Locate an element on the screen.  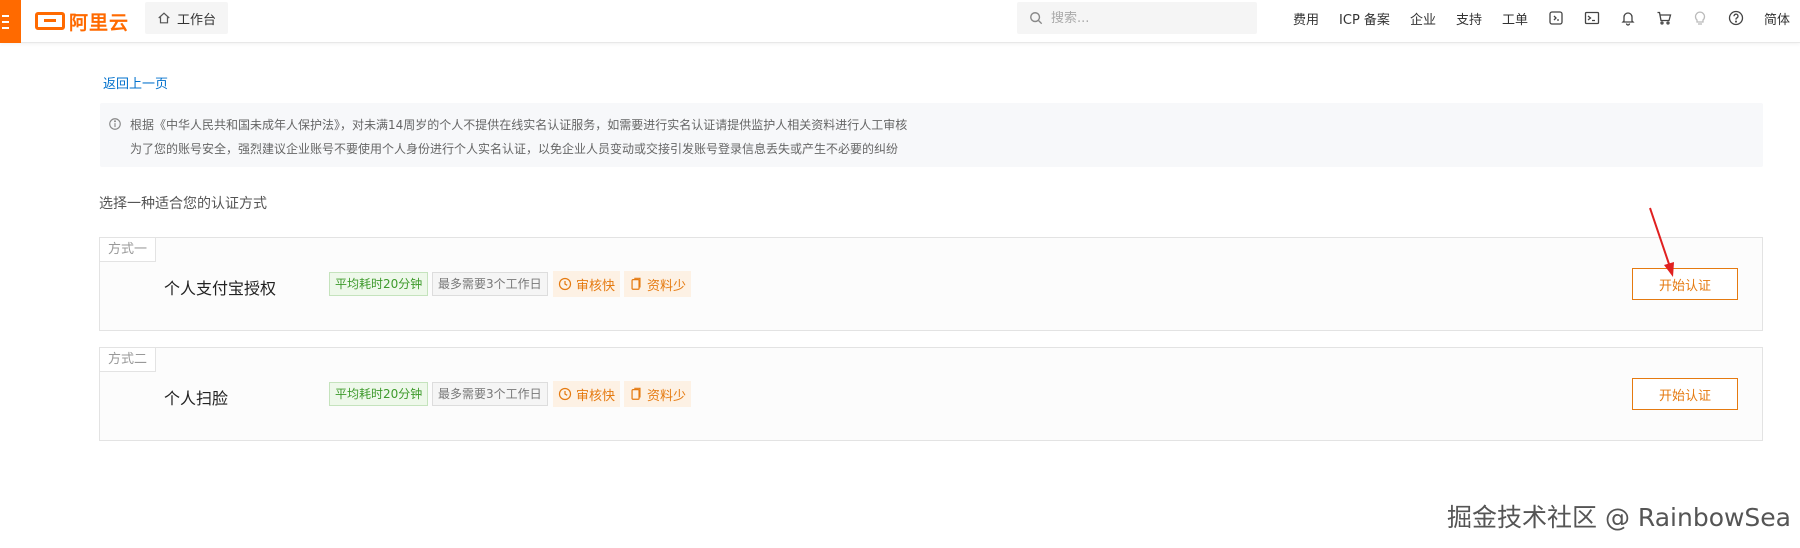
logo: 阿里云 is located at coordinates (82, 21).